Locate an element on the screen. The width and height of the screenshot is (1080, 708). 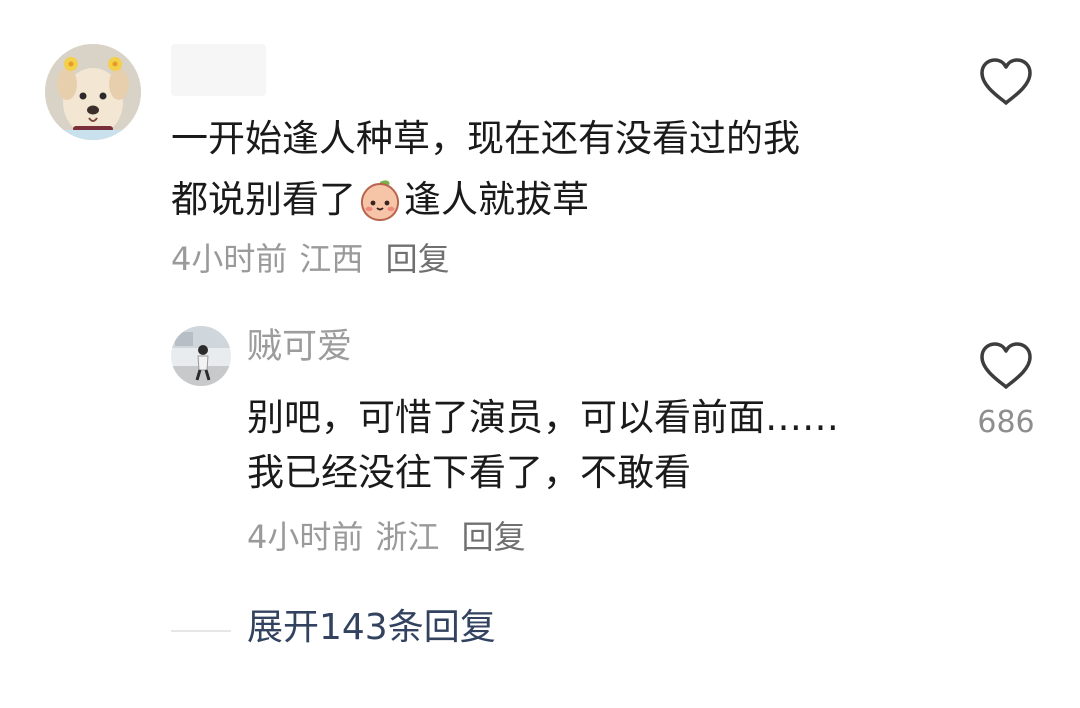
reply-time: 4小时前 is located at coordinates (305, 537).